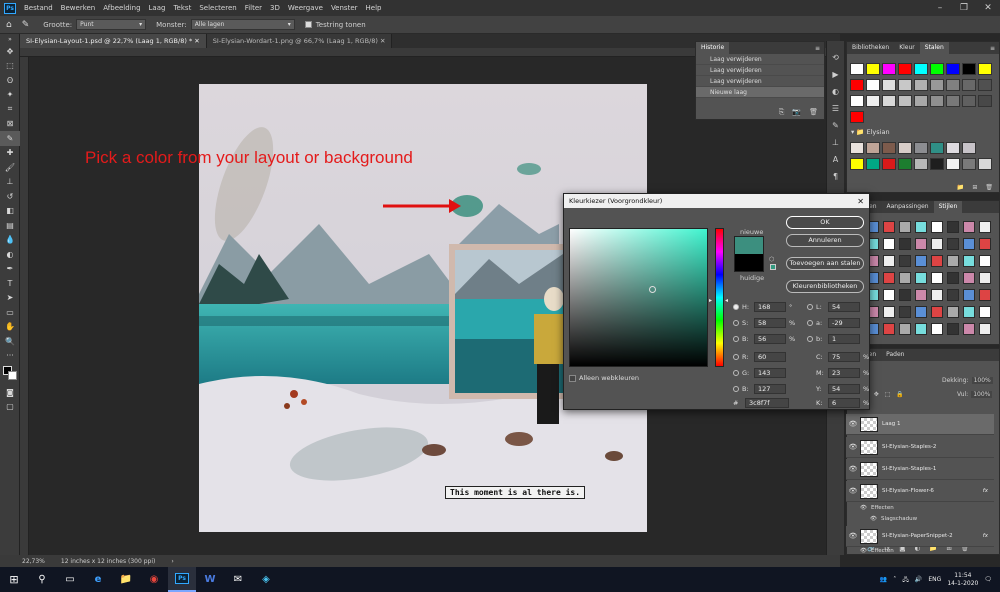 This screenshot has width=1000, height=592. What do you see at coordinates (154, 579) in the screenshot?
I see `chrome-icon: ◉` at bounding box center [154, 579].